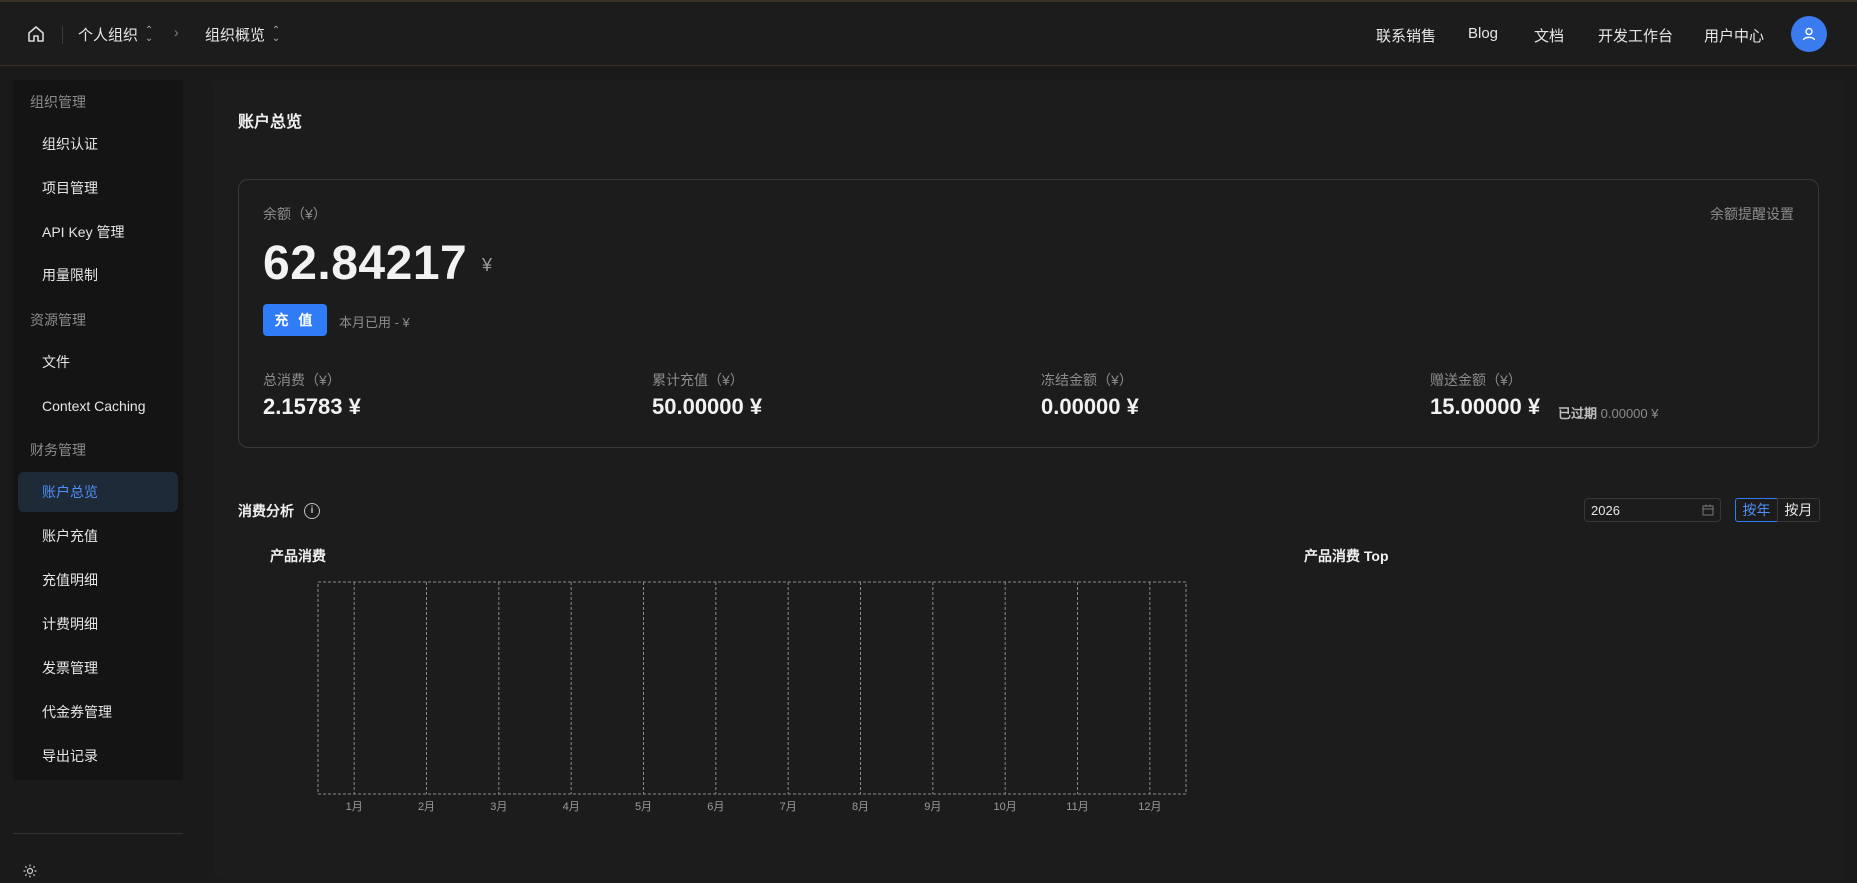 This screenshot has height=883, width=1857. I want to click on chart-x-tick-label: 9月, so click(932, 807).